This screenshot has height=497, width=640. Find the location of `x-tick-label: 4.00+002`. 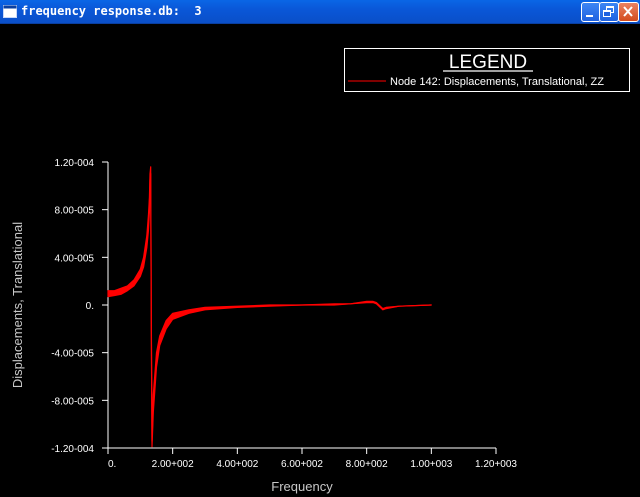

x-tick-label: 4.00+002 is located at coordinates (237, 464).